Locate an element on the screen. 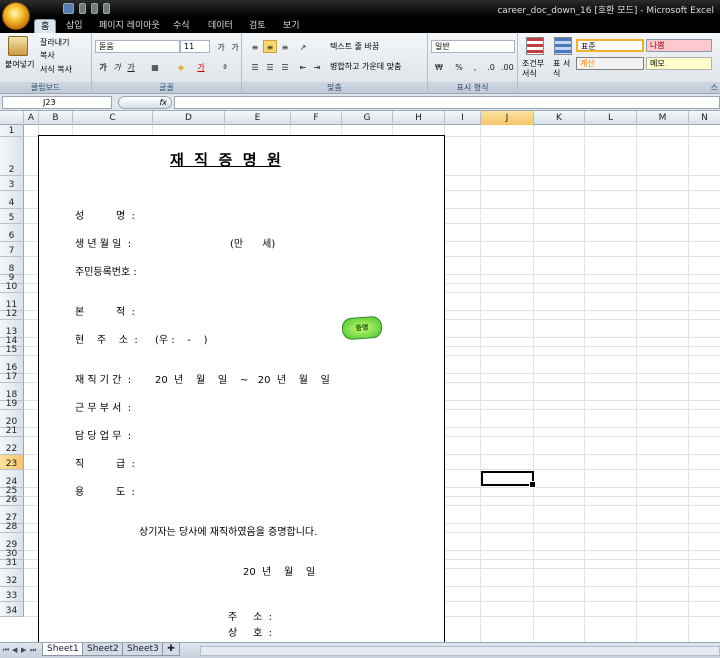 This screenshot has width=720, height=658. insert-sheet-icon: ✚ is located at coordinates (171, 649).